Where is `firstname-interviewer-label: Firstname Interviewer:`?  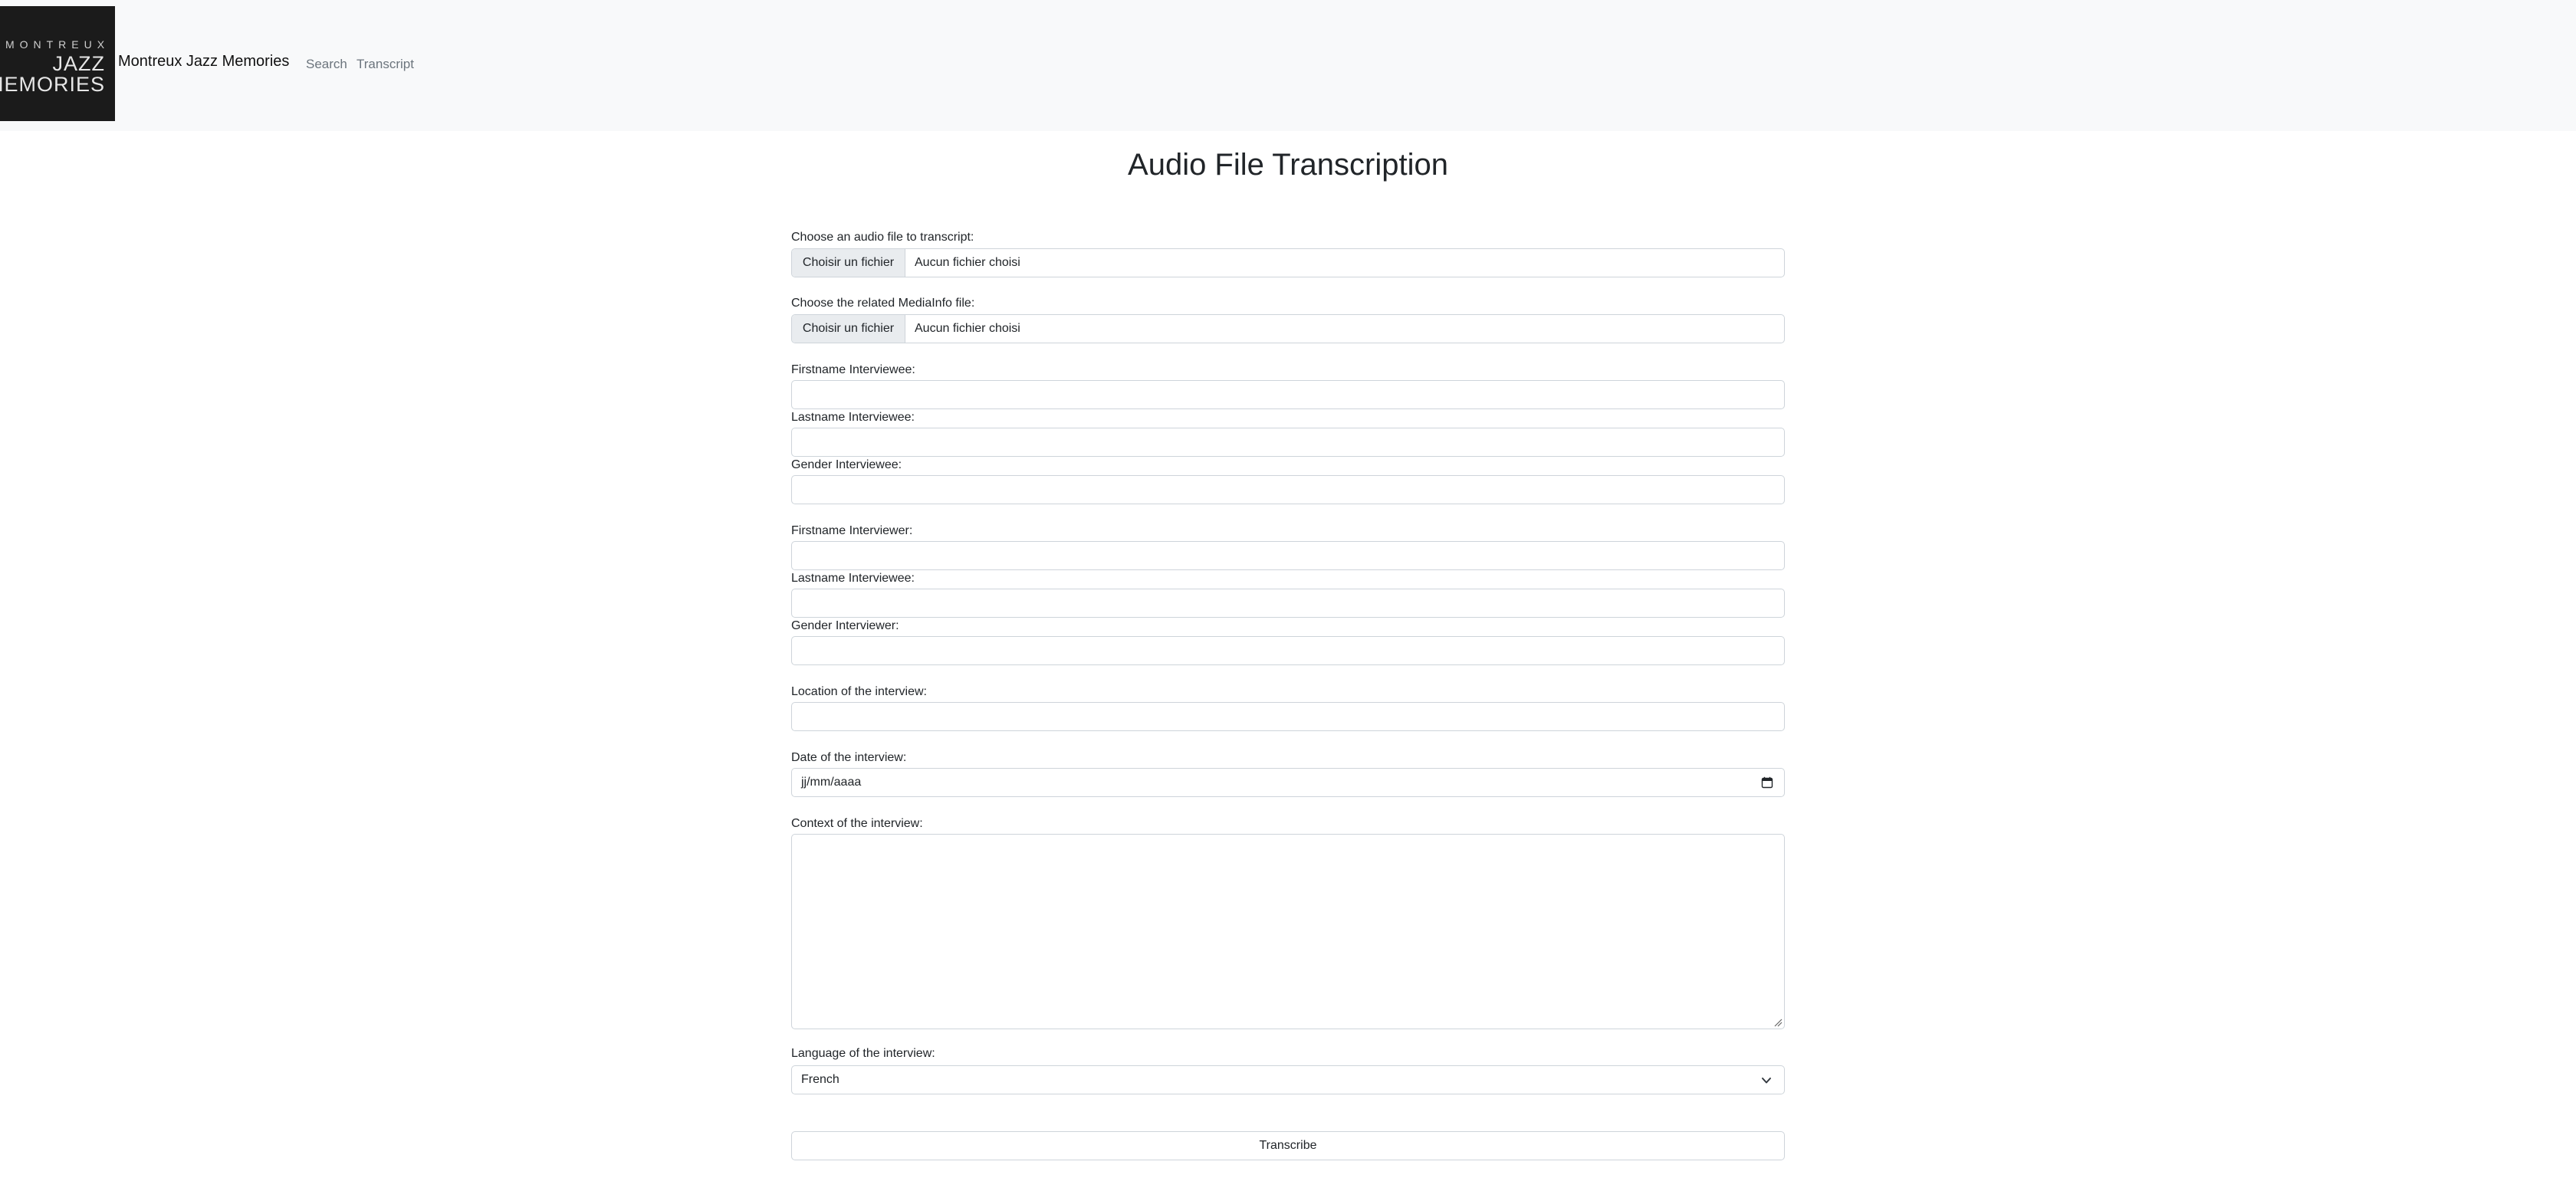 firstname-interviewer-label: Firstname Interviewer: is located at coordinates (852, 530).